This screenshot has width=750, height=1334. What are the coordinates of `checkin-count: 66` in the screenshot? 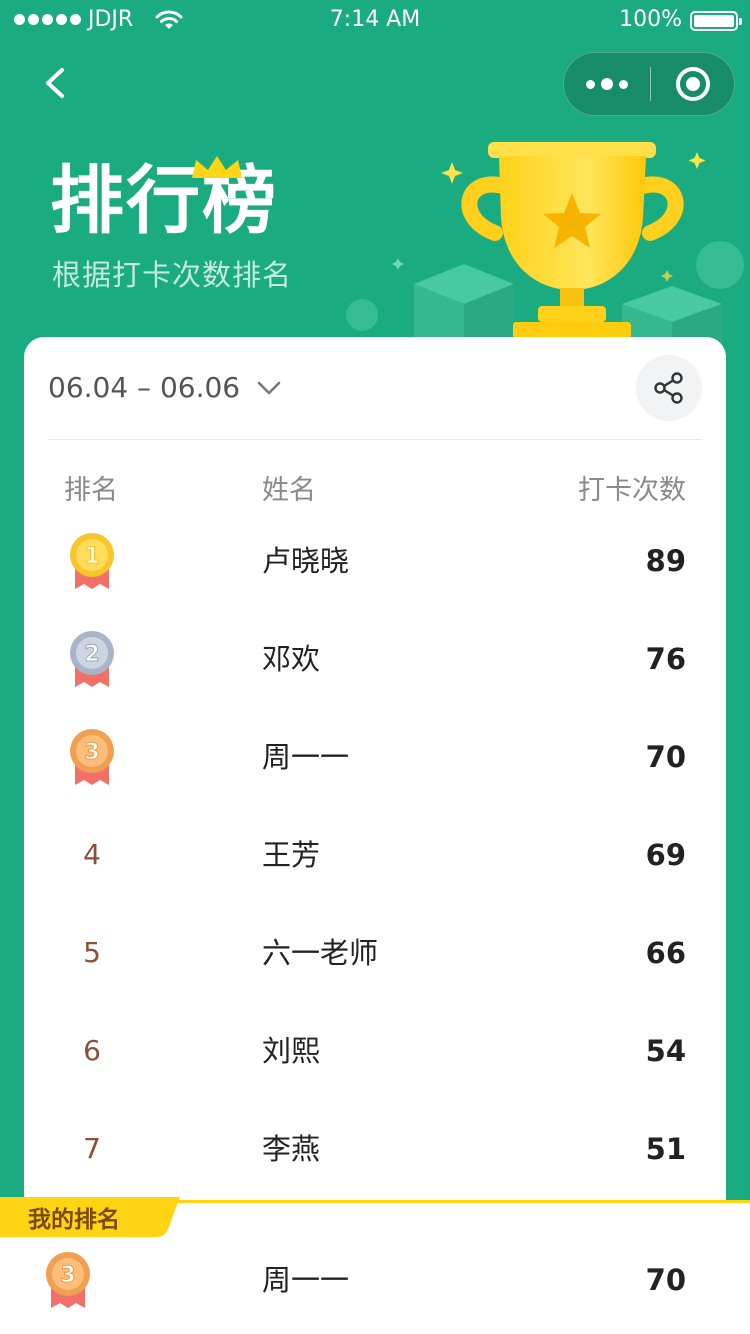 It's located at (665, 953).